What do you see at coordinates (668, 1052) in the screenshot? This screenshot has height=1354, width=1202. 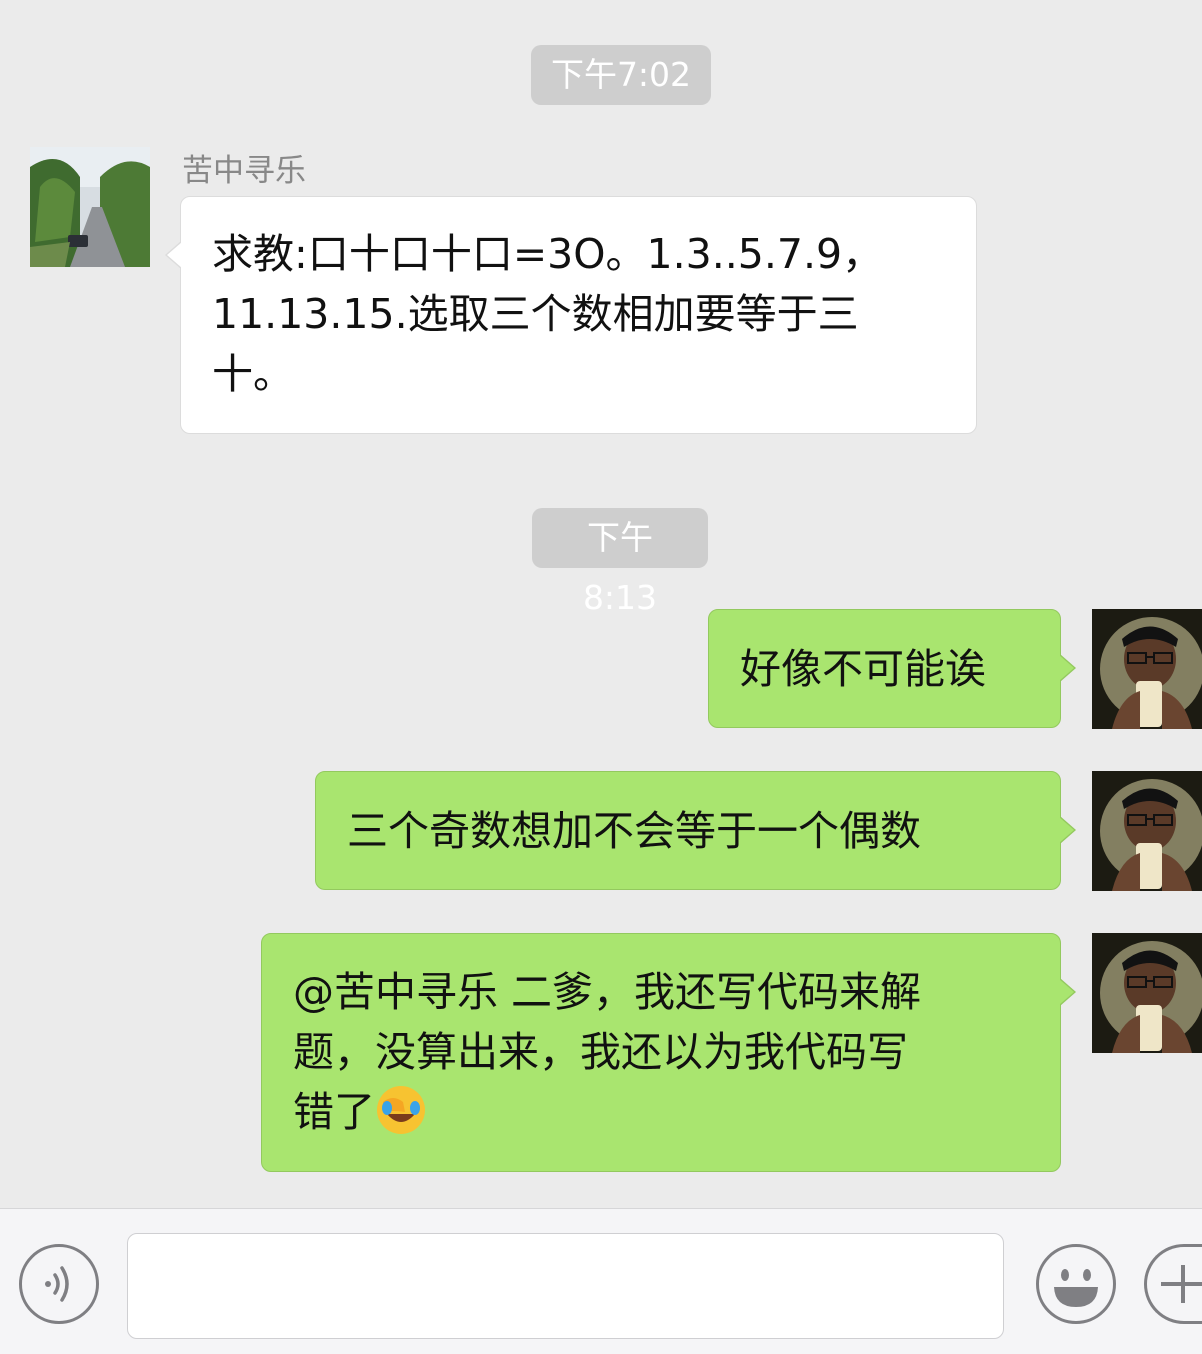 I see `message-outgoing: @苦中寻乐 二爹，我还写代码来解 题，没算出来，我还以为我代码写 错了` at bounding box center [668, 1052].